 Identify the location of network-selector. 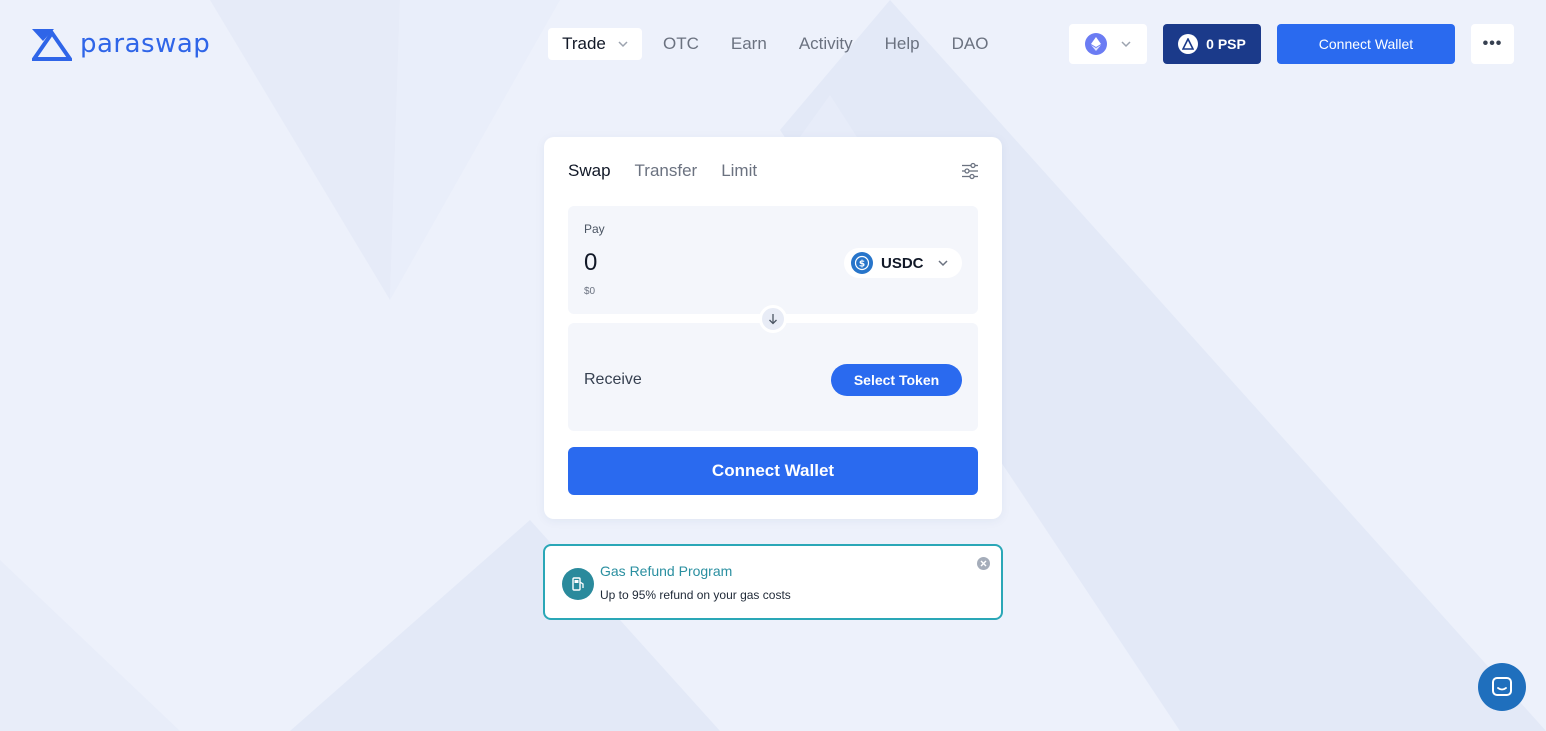
(1108, 44).